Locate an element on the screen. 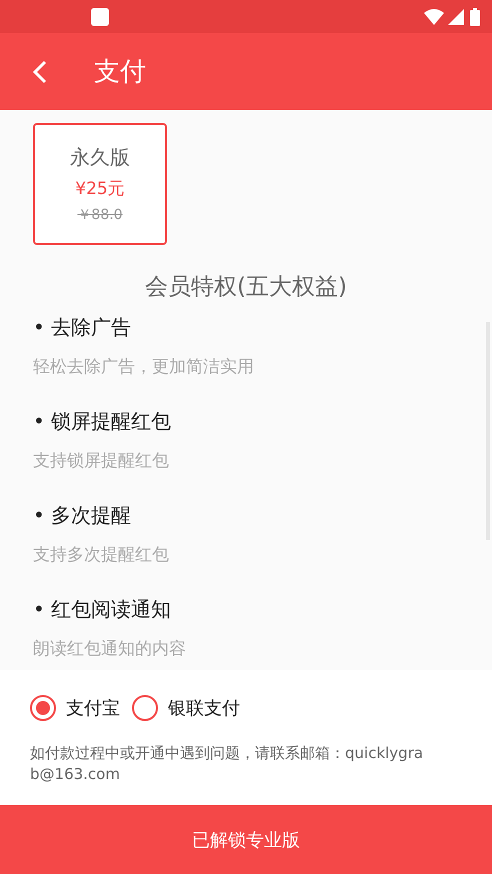 This screenshot has height=874, width=492. benefit-description: 朗读红包通知的内容 is located at coordinates (110, 649).